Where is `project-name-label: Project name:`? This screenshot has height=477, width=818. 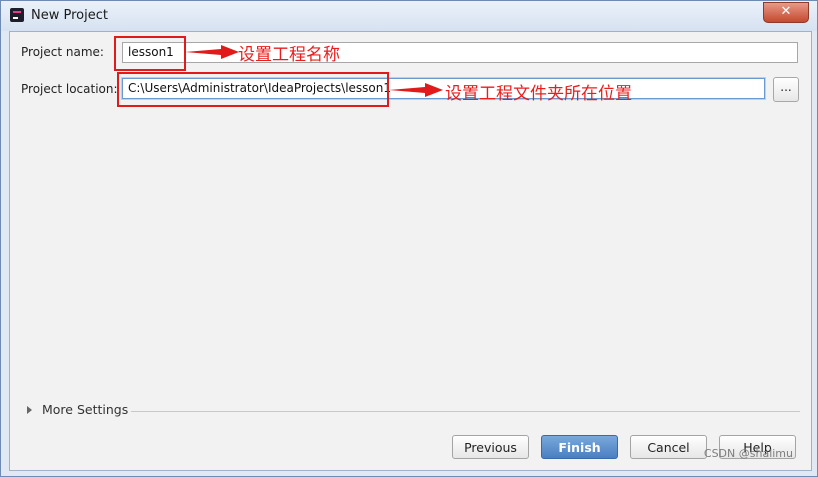 project-name-label: Project name: is located at coordinates (62, 52).